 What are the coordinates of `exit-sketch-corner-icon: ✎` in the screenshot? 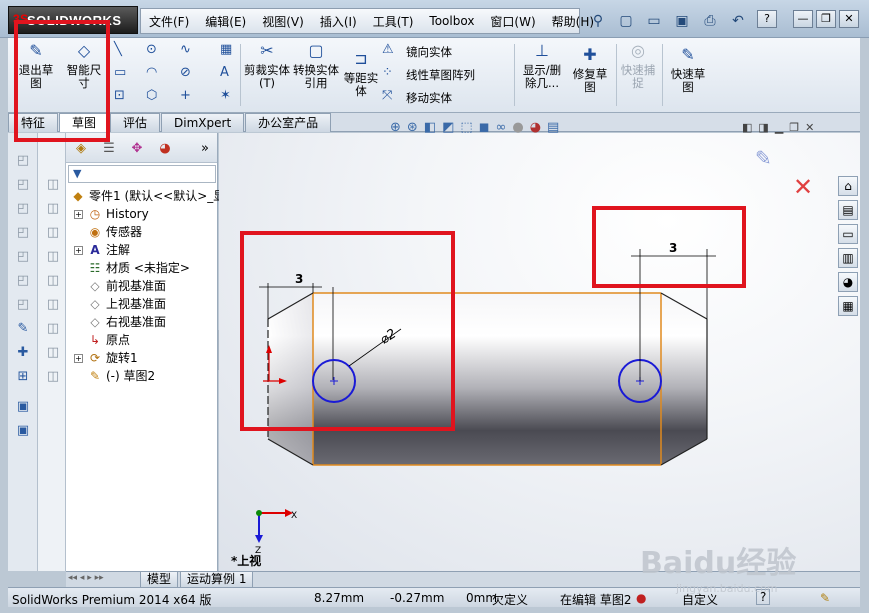 It's located at (763, 158).